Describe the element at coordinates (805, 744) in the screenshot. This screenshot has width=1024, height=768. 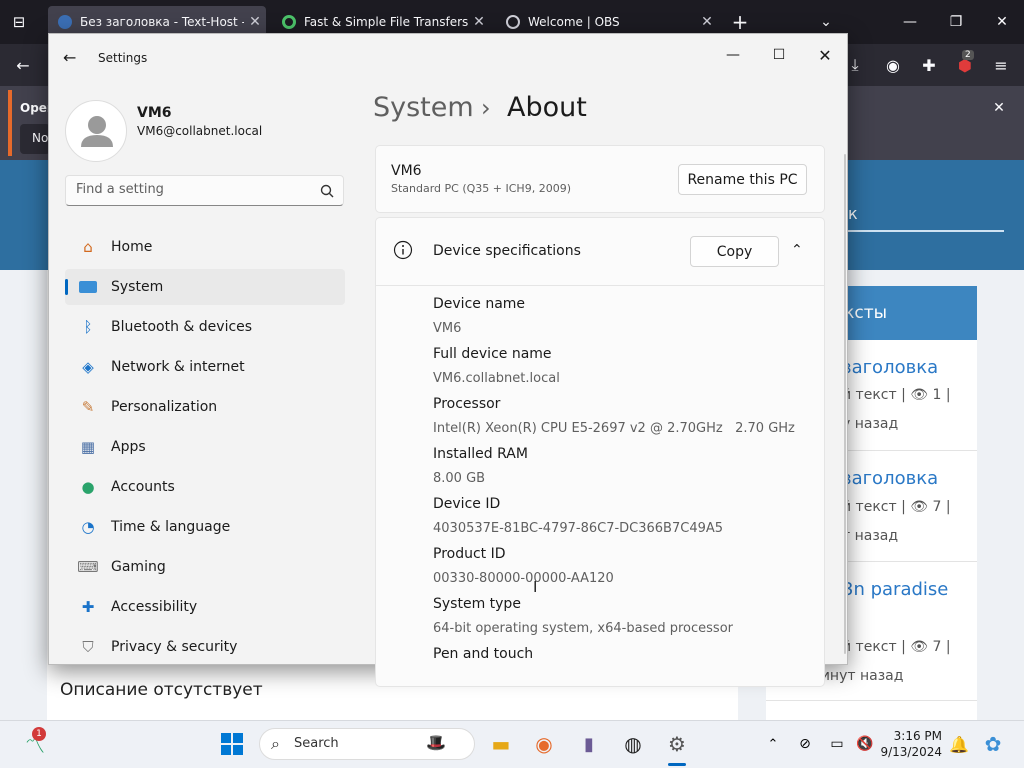
I see `network-icon: ⊘` at that location.